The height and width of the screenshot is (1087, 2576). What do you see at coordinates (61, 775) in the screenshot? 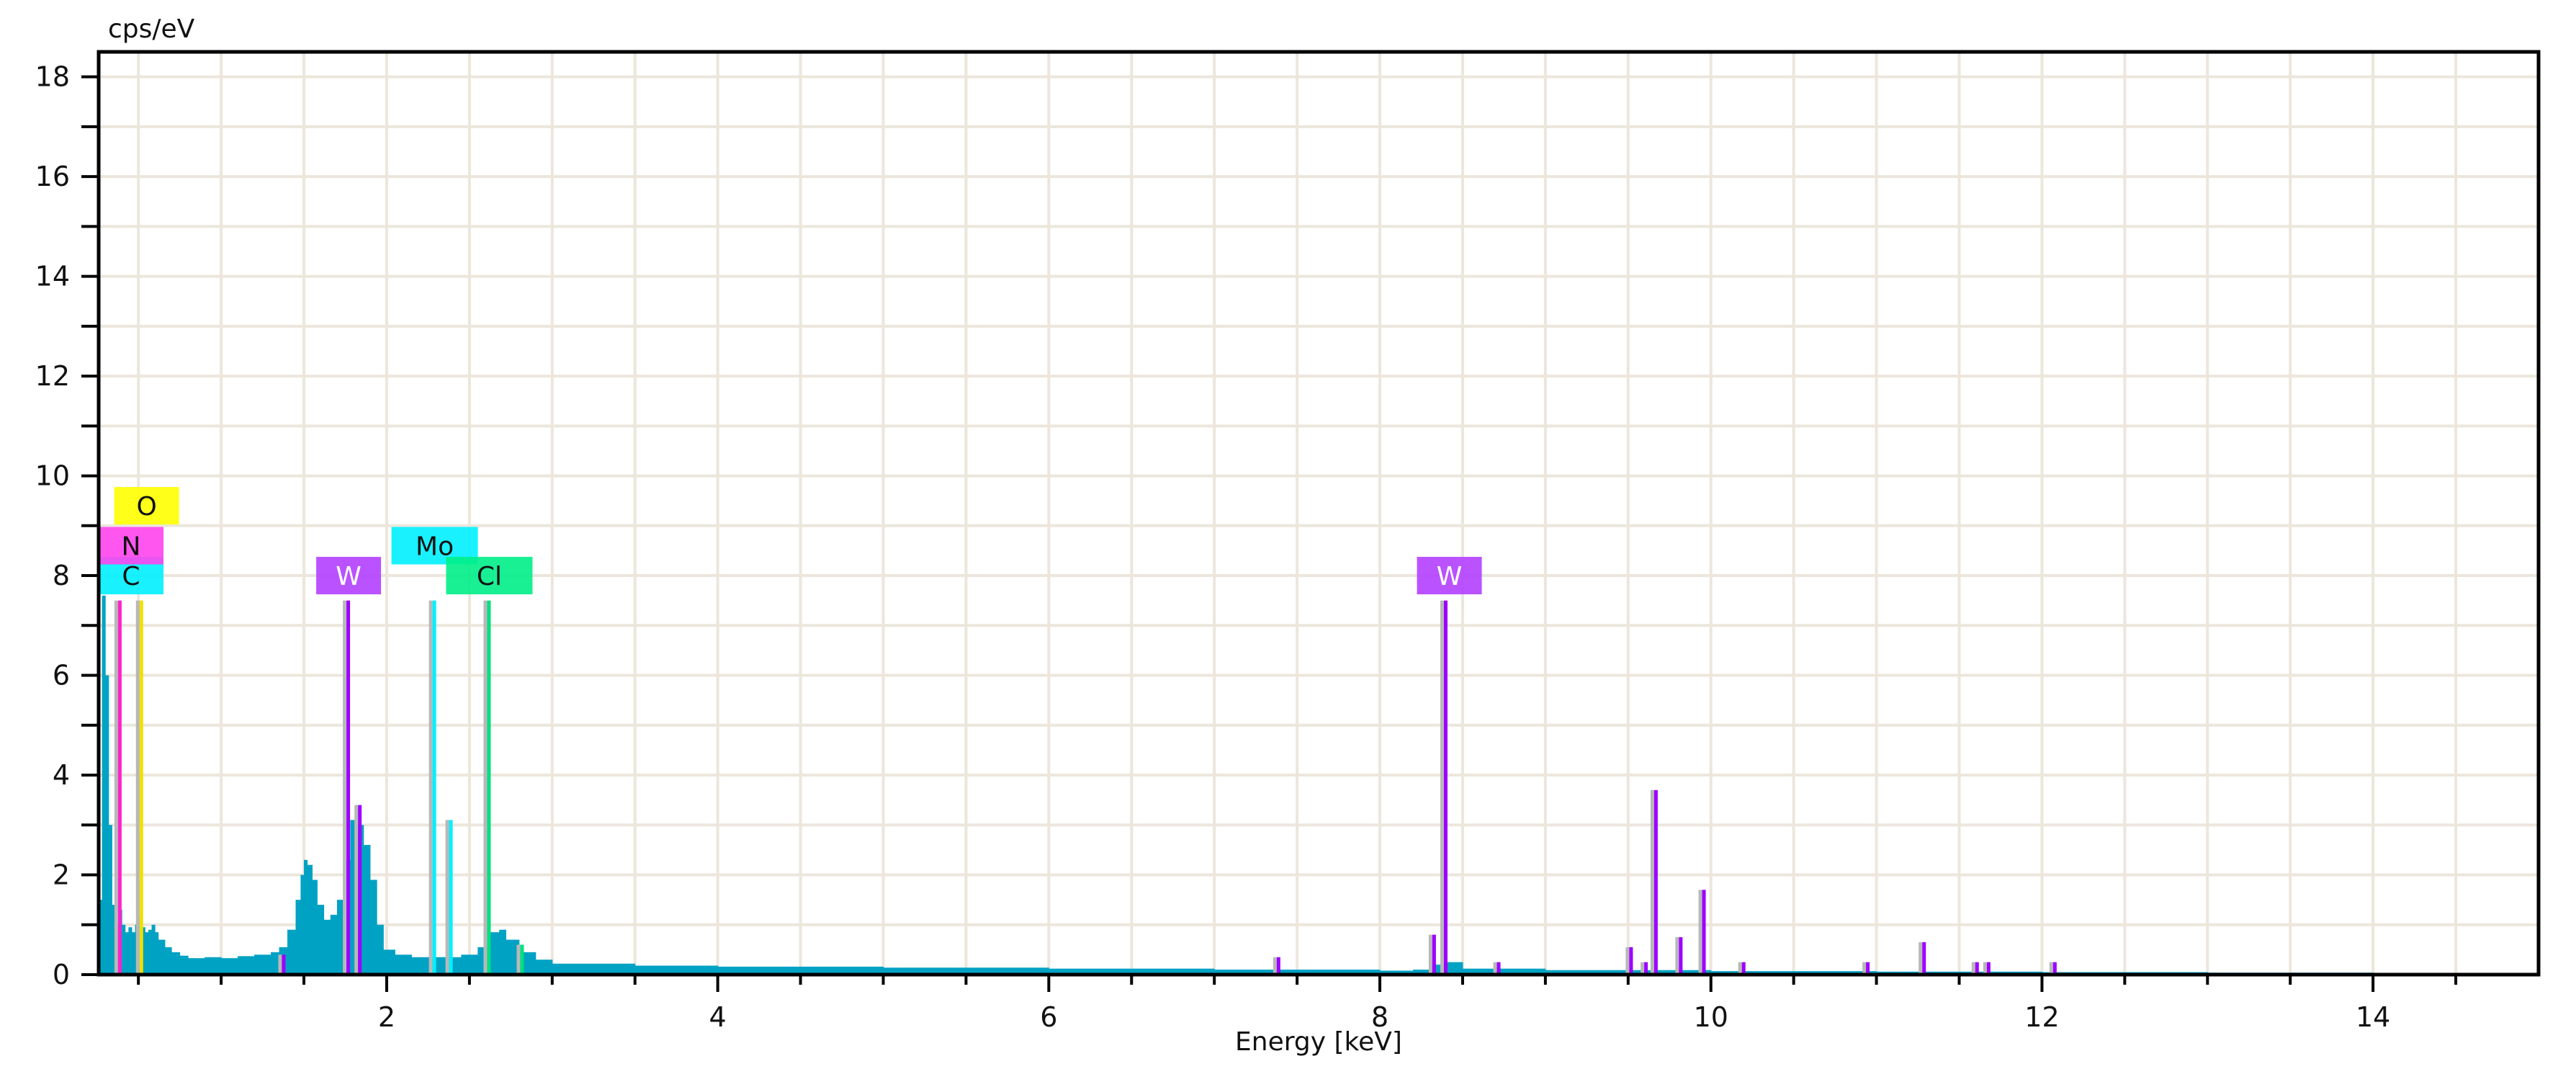
I see `y-tick-label: 4` at bounding box center [61, 775].